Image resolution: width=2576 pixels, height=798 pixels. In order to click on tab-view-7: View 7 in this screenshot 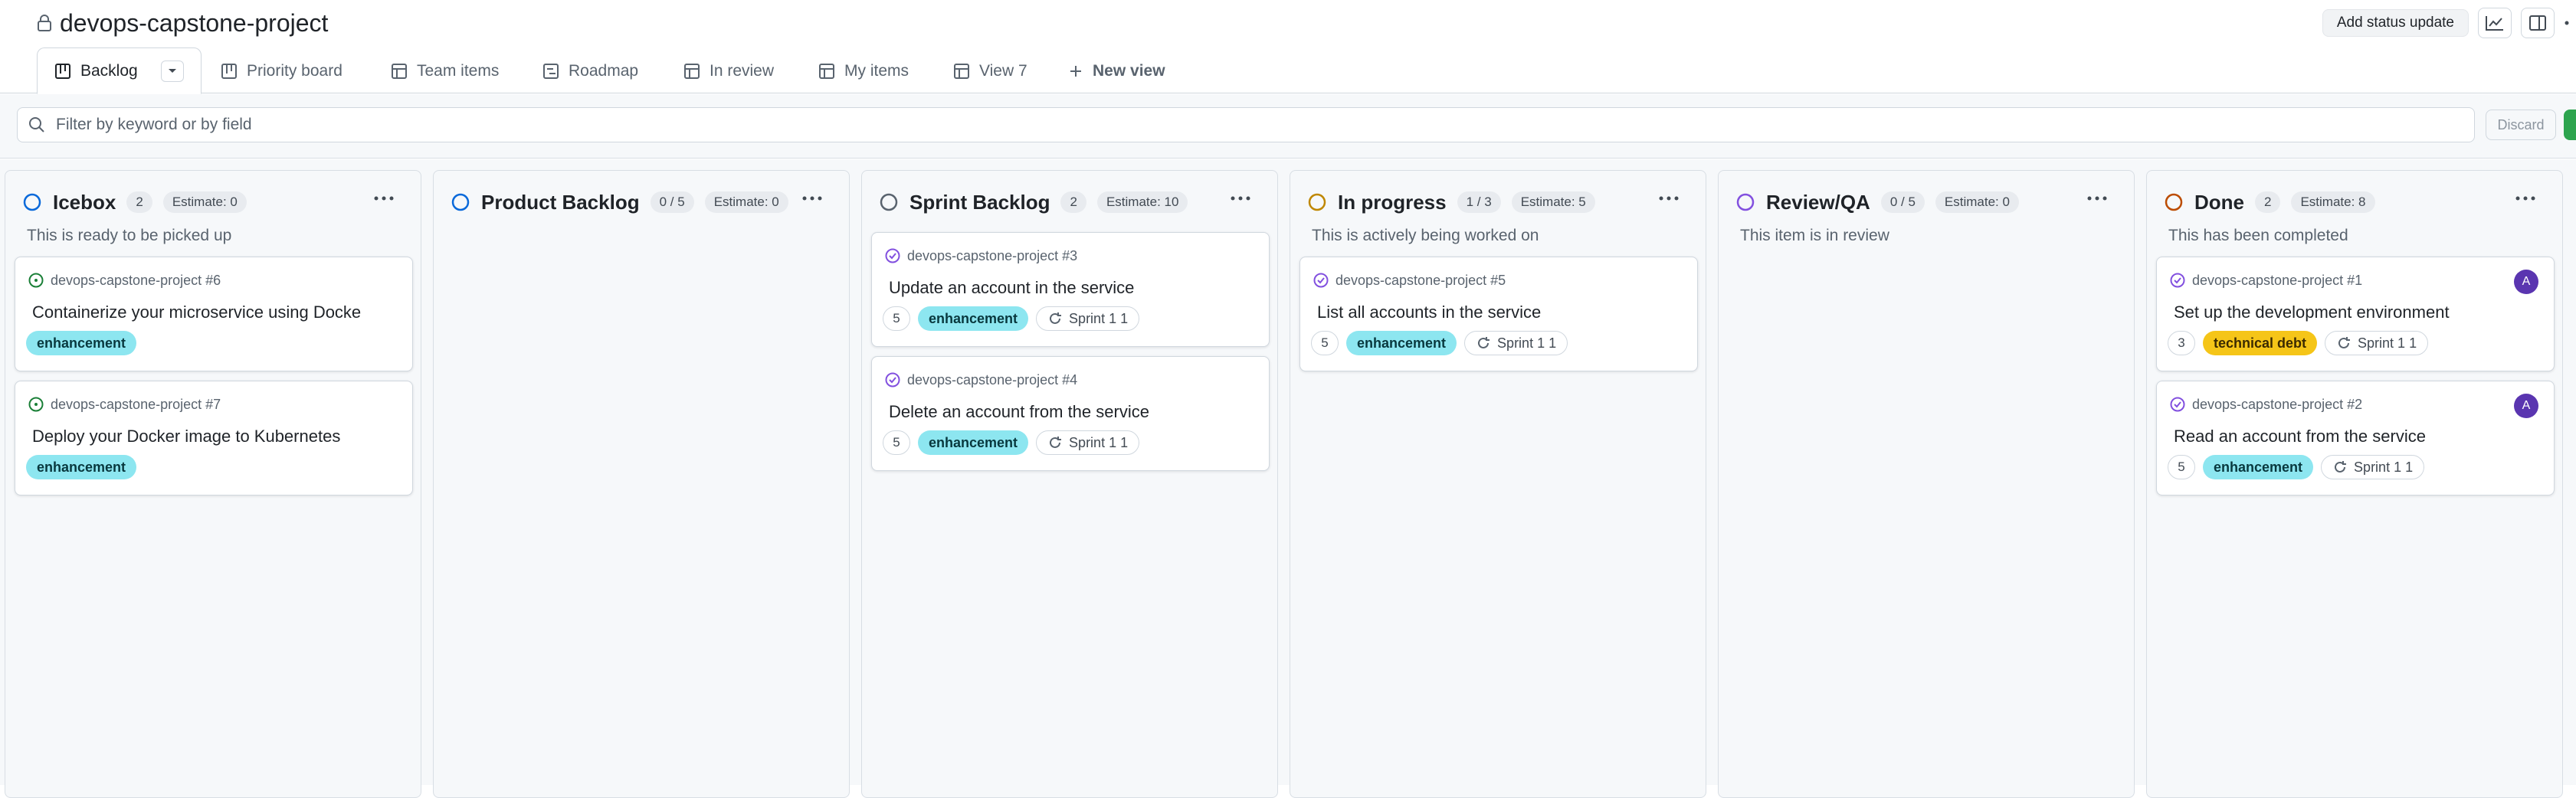, I will do `click(990, 71)`.